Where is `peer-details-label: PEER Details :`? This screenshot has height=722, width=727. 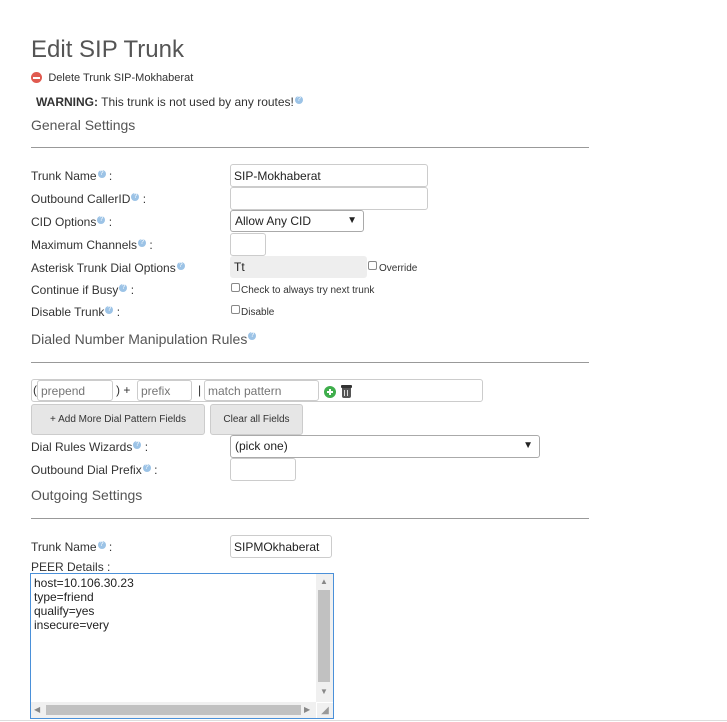
peer-details-label: PEER Details : is located at coordinates (71, 567).